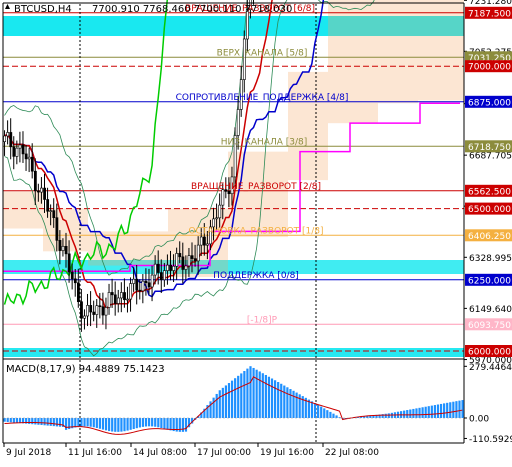 Image resolution: width=512 pixels, height=467 pixels. What do you see at coordinates (28, 453) in the screenshot?
I see `time-tick-label: 9 Jul 2018` at bounding box center [28, 453].